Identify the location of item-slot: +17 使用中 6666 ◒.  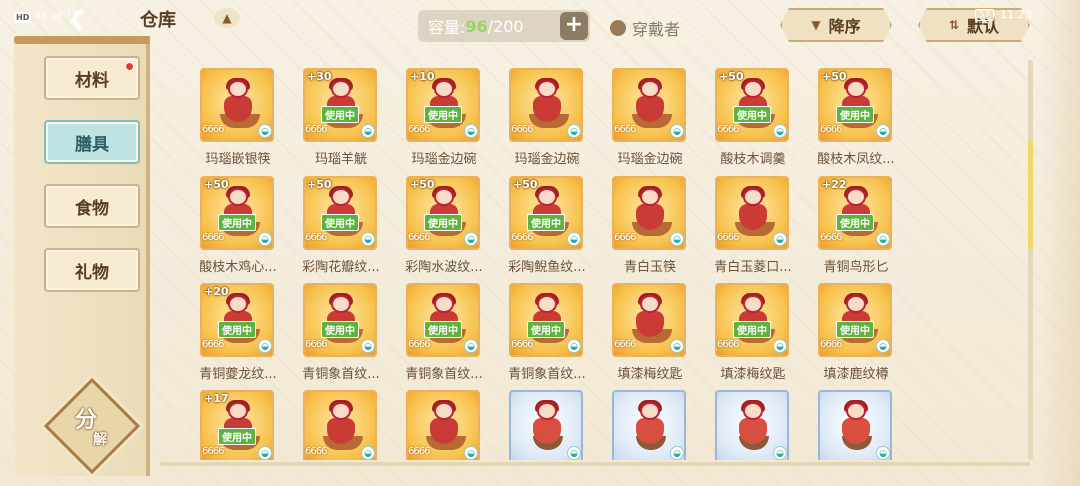
(217, 413).